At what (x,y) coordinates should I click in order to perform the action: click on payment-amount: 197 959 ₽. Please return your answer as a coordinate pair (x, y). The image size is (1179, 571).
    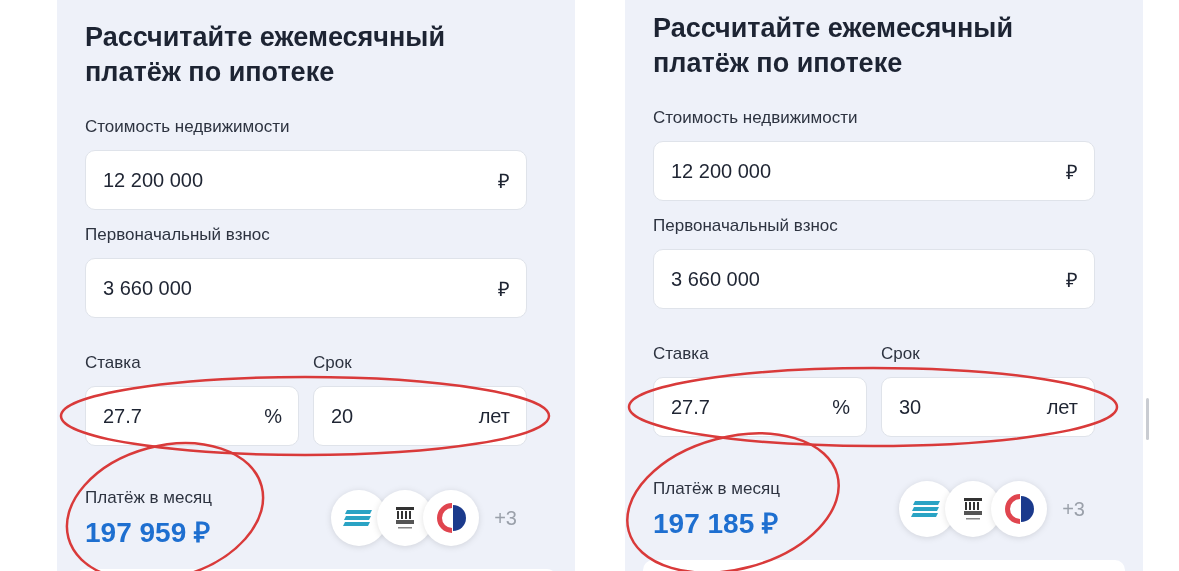
    Looking at the image, I should click on (147, 533).